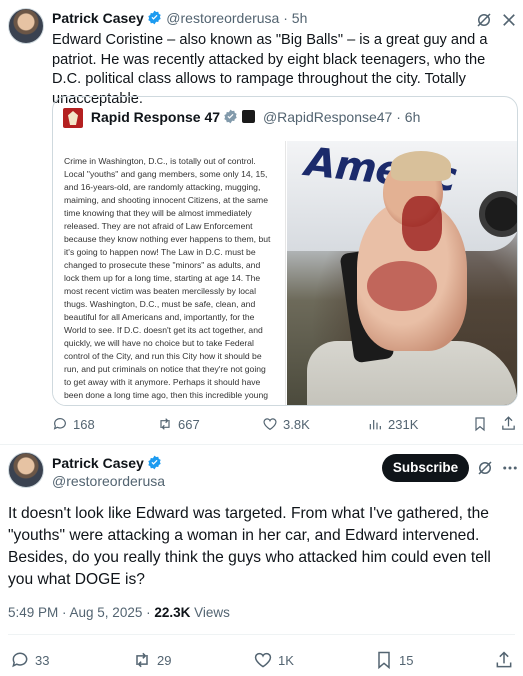 This screenshot has width=523, height=676. Describe the element at coordinates (81, 612) in the screenshot. I see `timestamp: 5:49 PM · Aug 5, 2025 ·` at that location.